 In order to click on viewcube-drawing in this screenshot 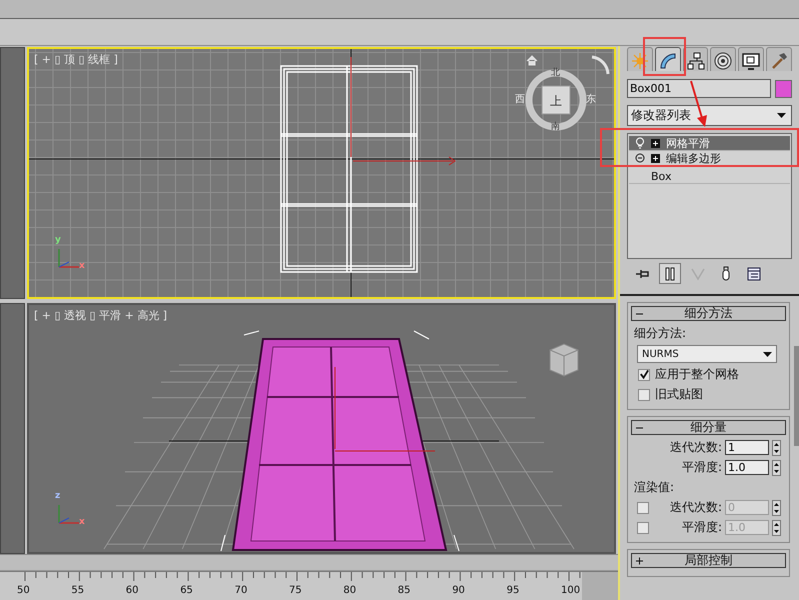, I will do `click(556, 100)`.